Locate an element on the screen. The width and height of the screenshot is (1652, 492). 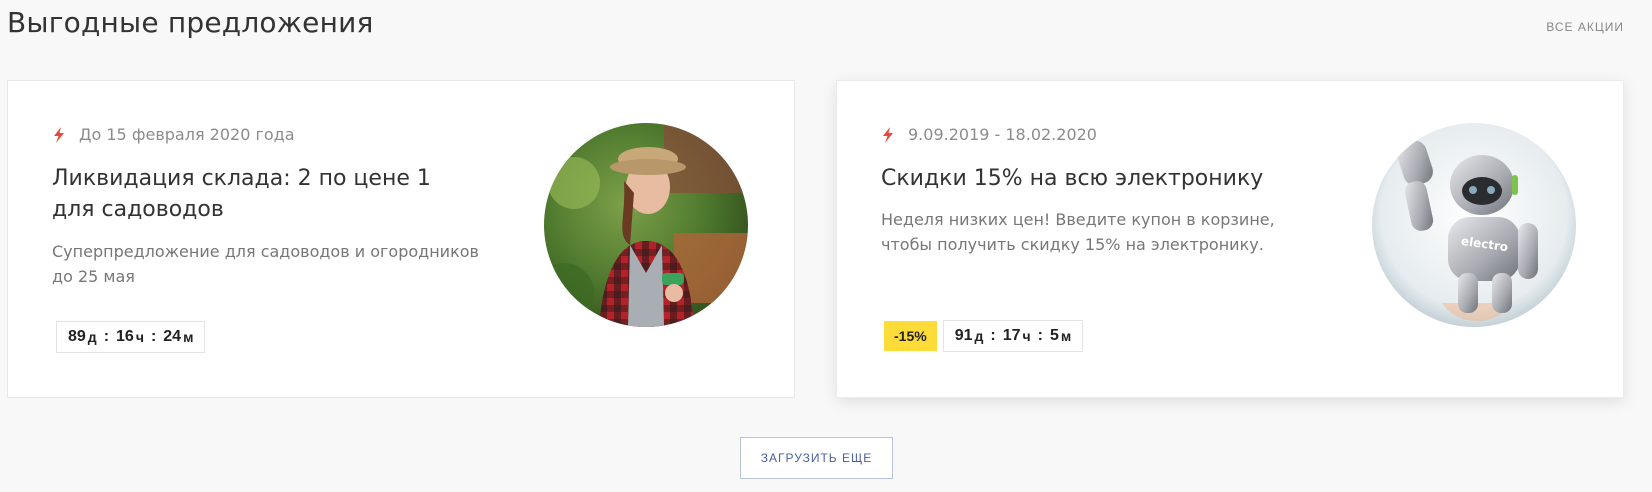
offer-date-row: До 15 февраля 2020 года is located at coordinates (173, 134).